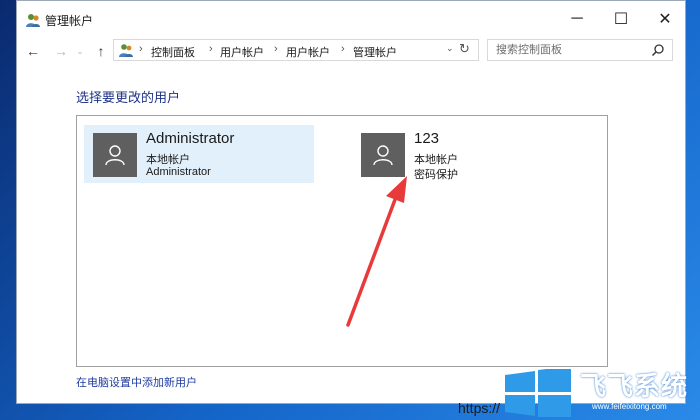 The image size is (700, 420). I want to click on account-administrator: Administrator 本地帐户 Administrator, so click(199, 154).